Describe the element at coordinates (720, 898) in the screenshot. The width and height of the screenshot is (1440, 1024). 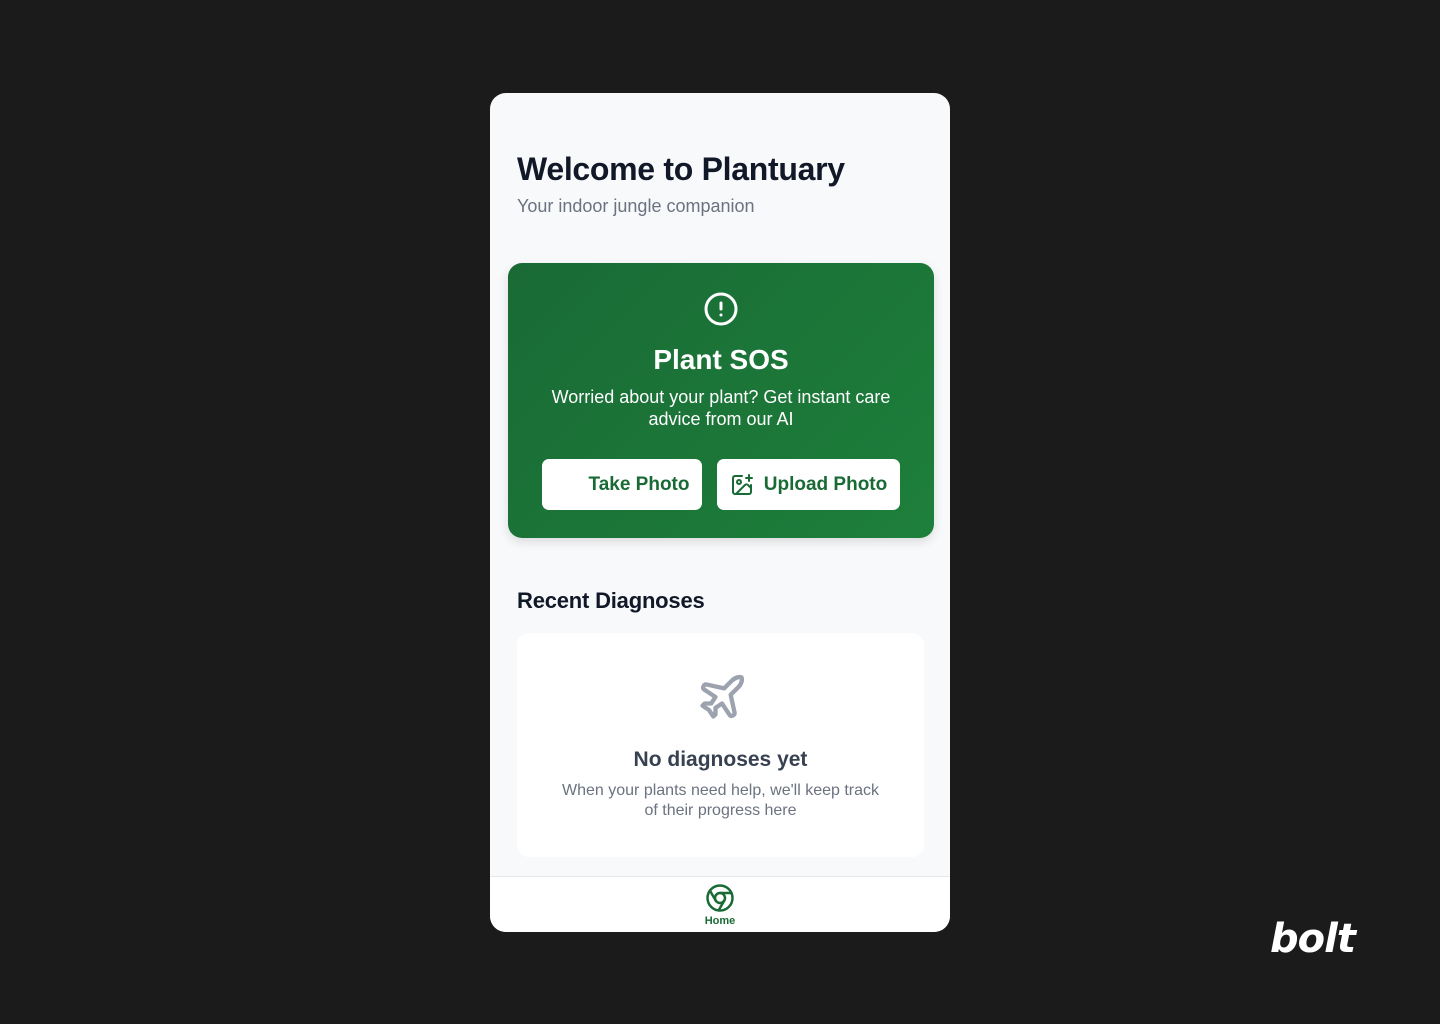
I see `chrome-icon` at that location.